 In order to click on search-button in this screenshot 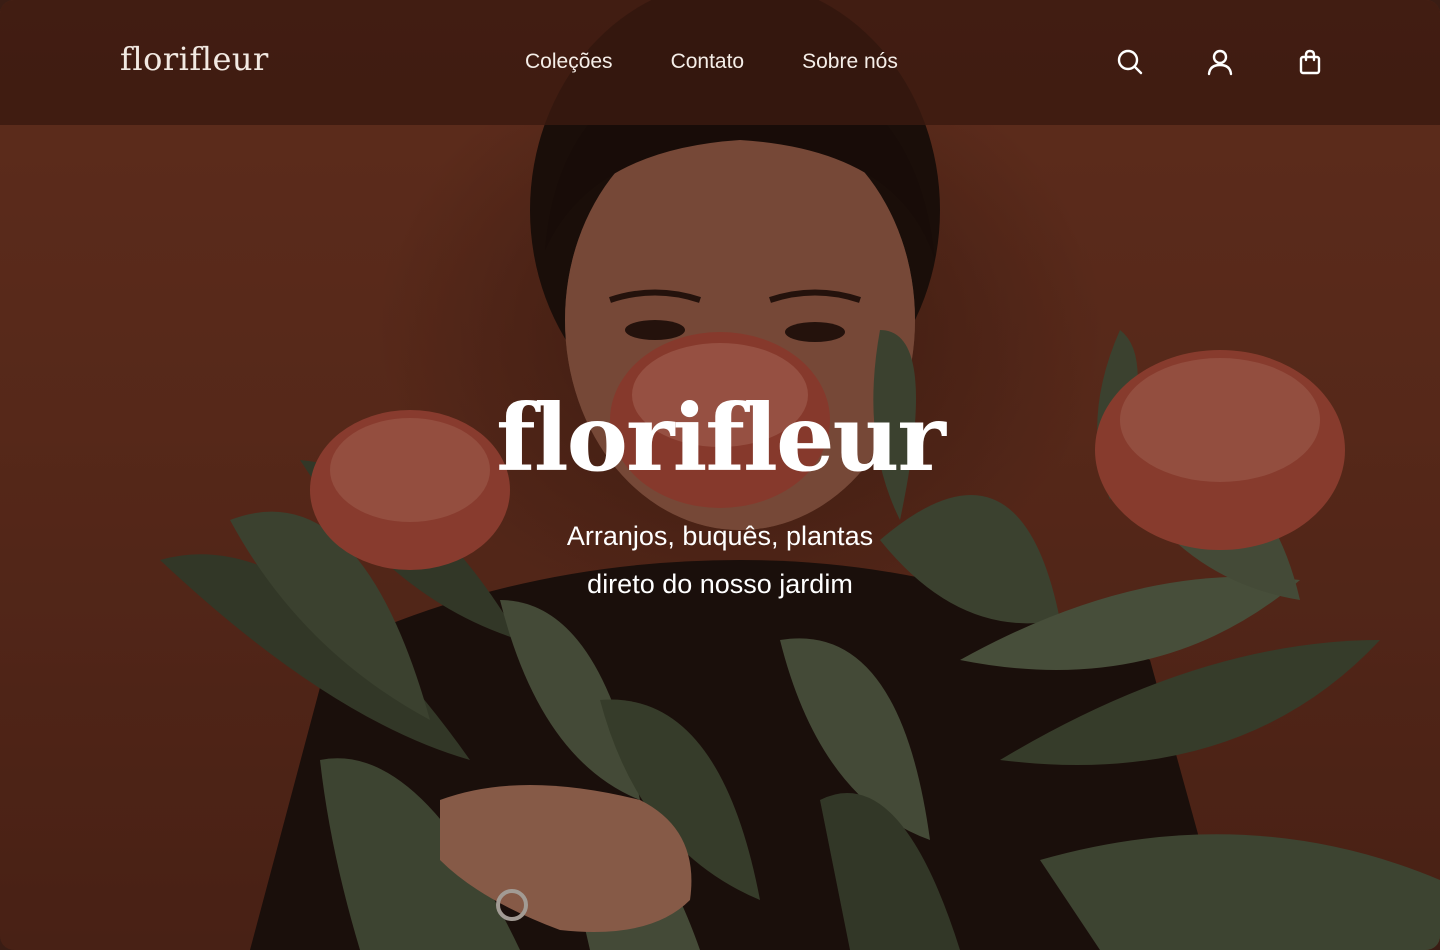, I will do `click(1130, 62)`.